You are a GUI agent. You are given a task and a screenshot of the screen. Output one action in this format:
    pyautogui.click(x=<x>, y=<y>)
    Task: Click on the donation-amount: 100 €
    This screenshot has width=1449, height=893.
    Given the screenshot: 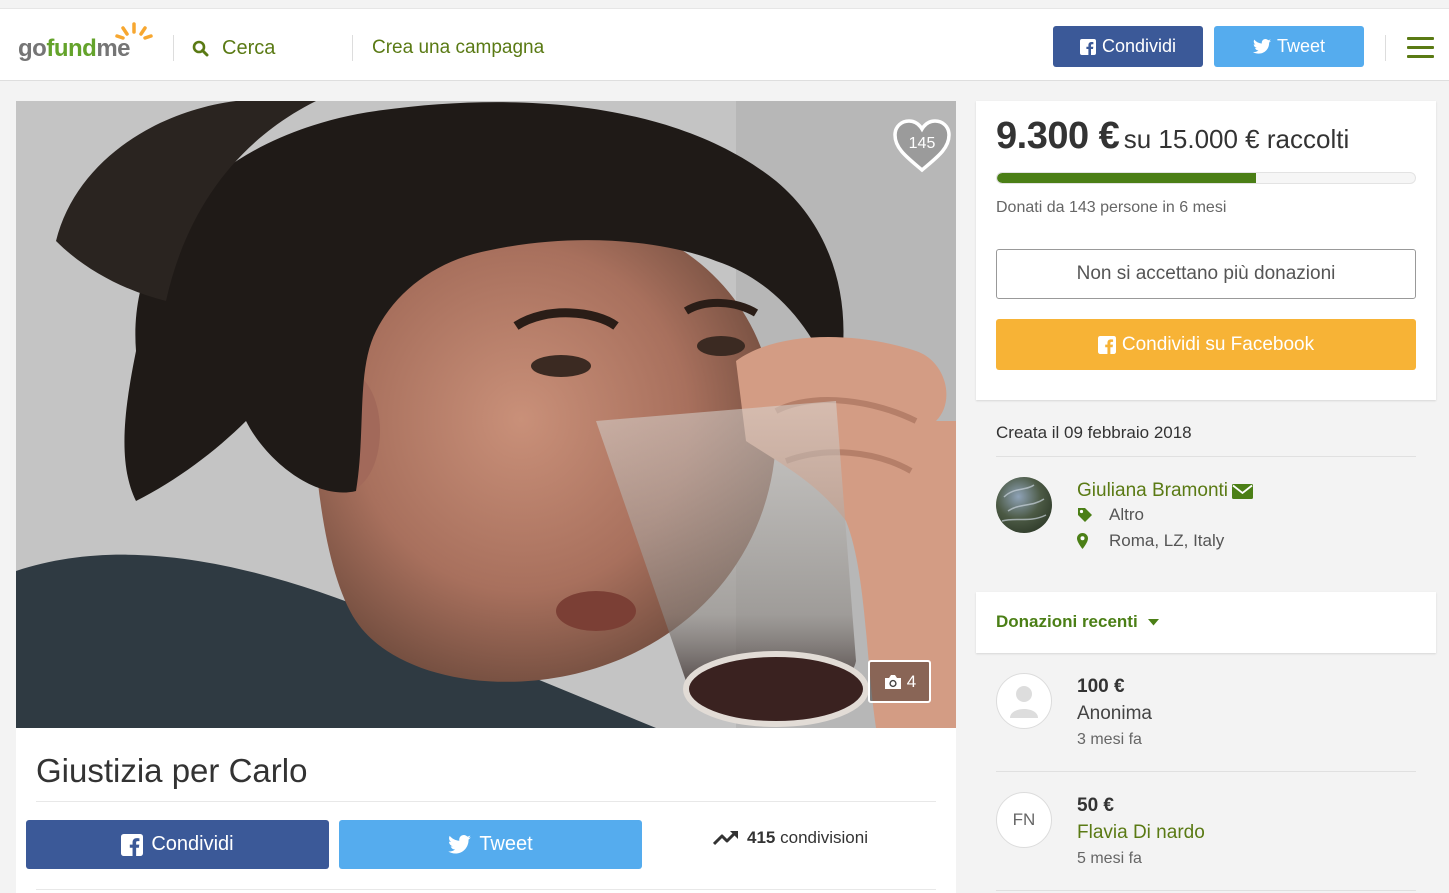 What is the action you would take?
    pyautogui.click(x=1101, y=686)
    